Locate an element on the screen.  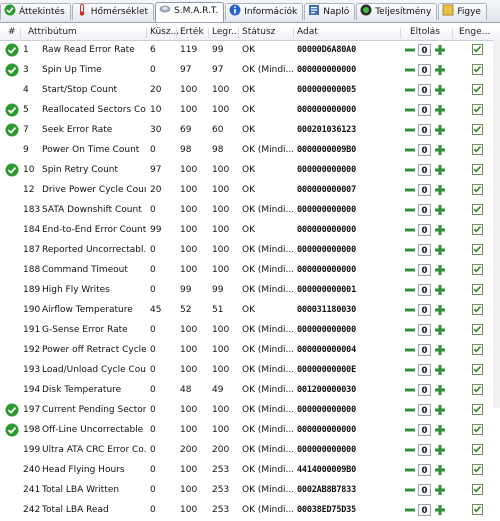
tab-3: Információk is located at coordinates (264, 11).